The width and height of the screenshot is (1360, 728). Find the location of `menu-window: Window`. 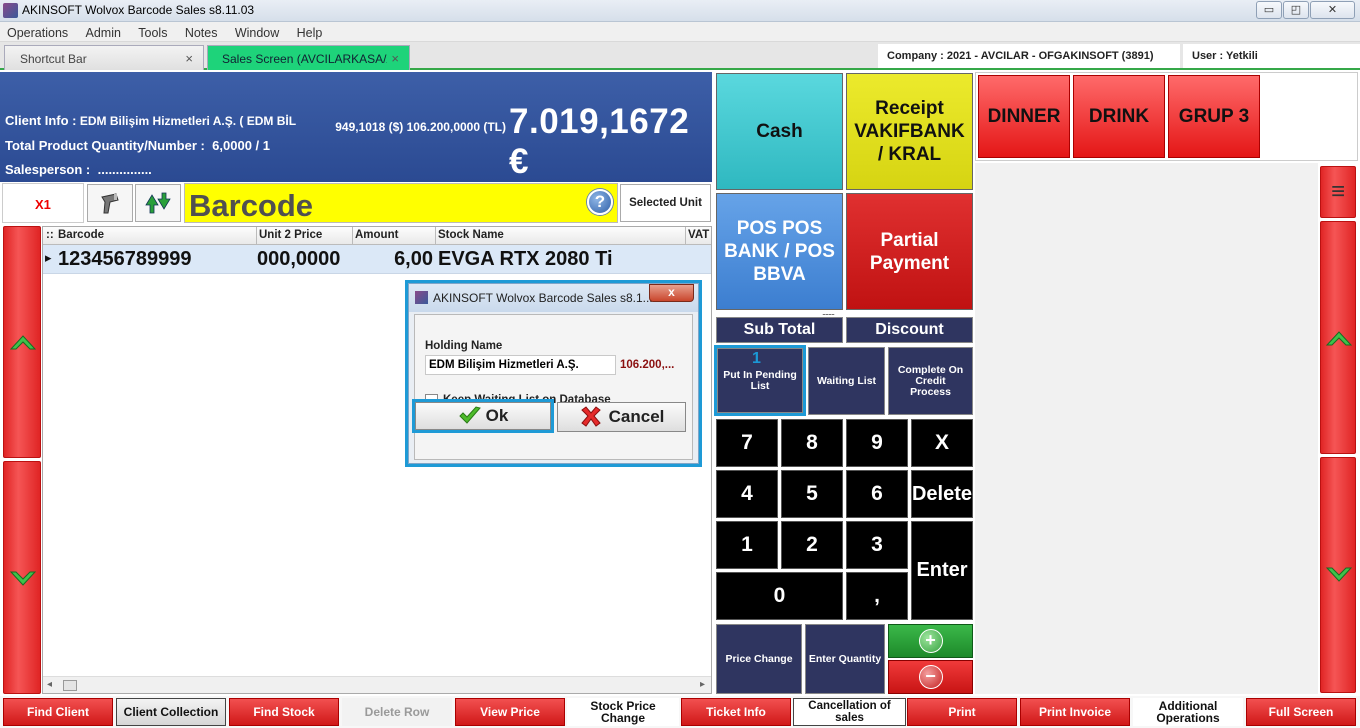

menu-window: Window is located at coordinates (257, 32).